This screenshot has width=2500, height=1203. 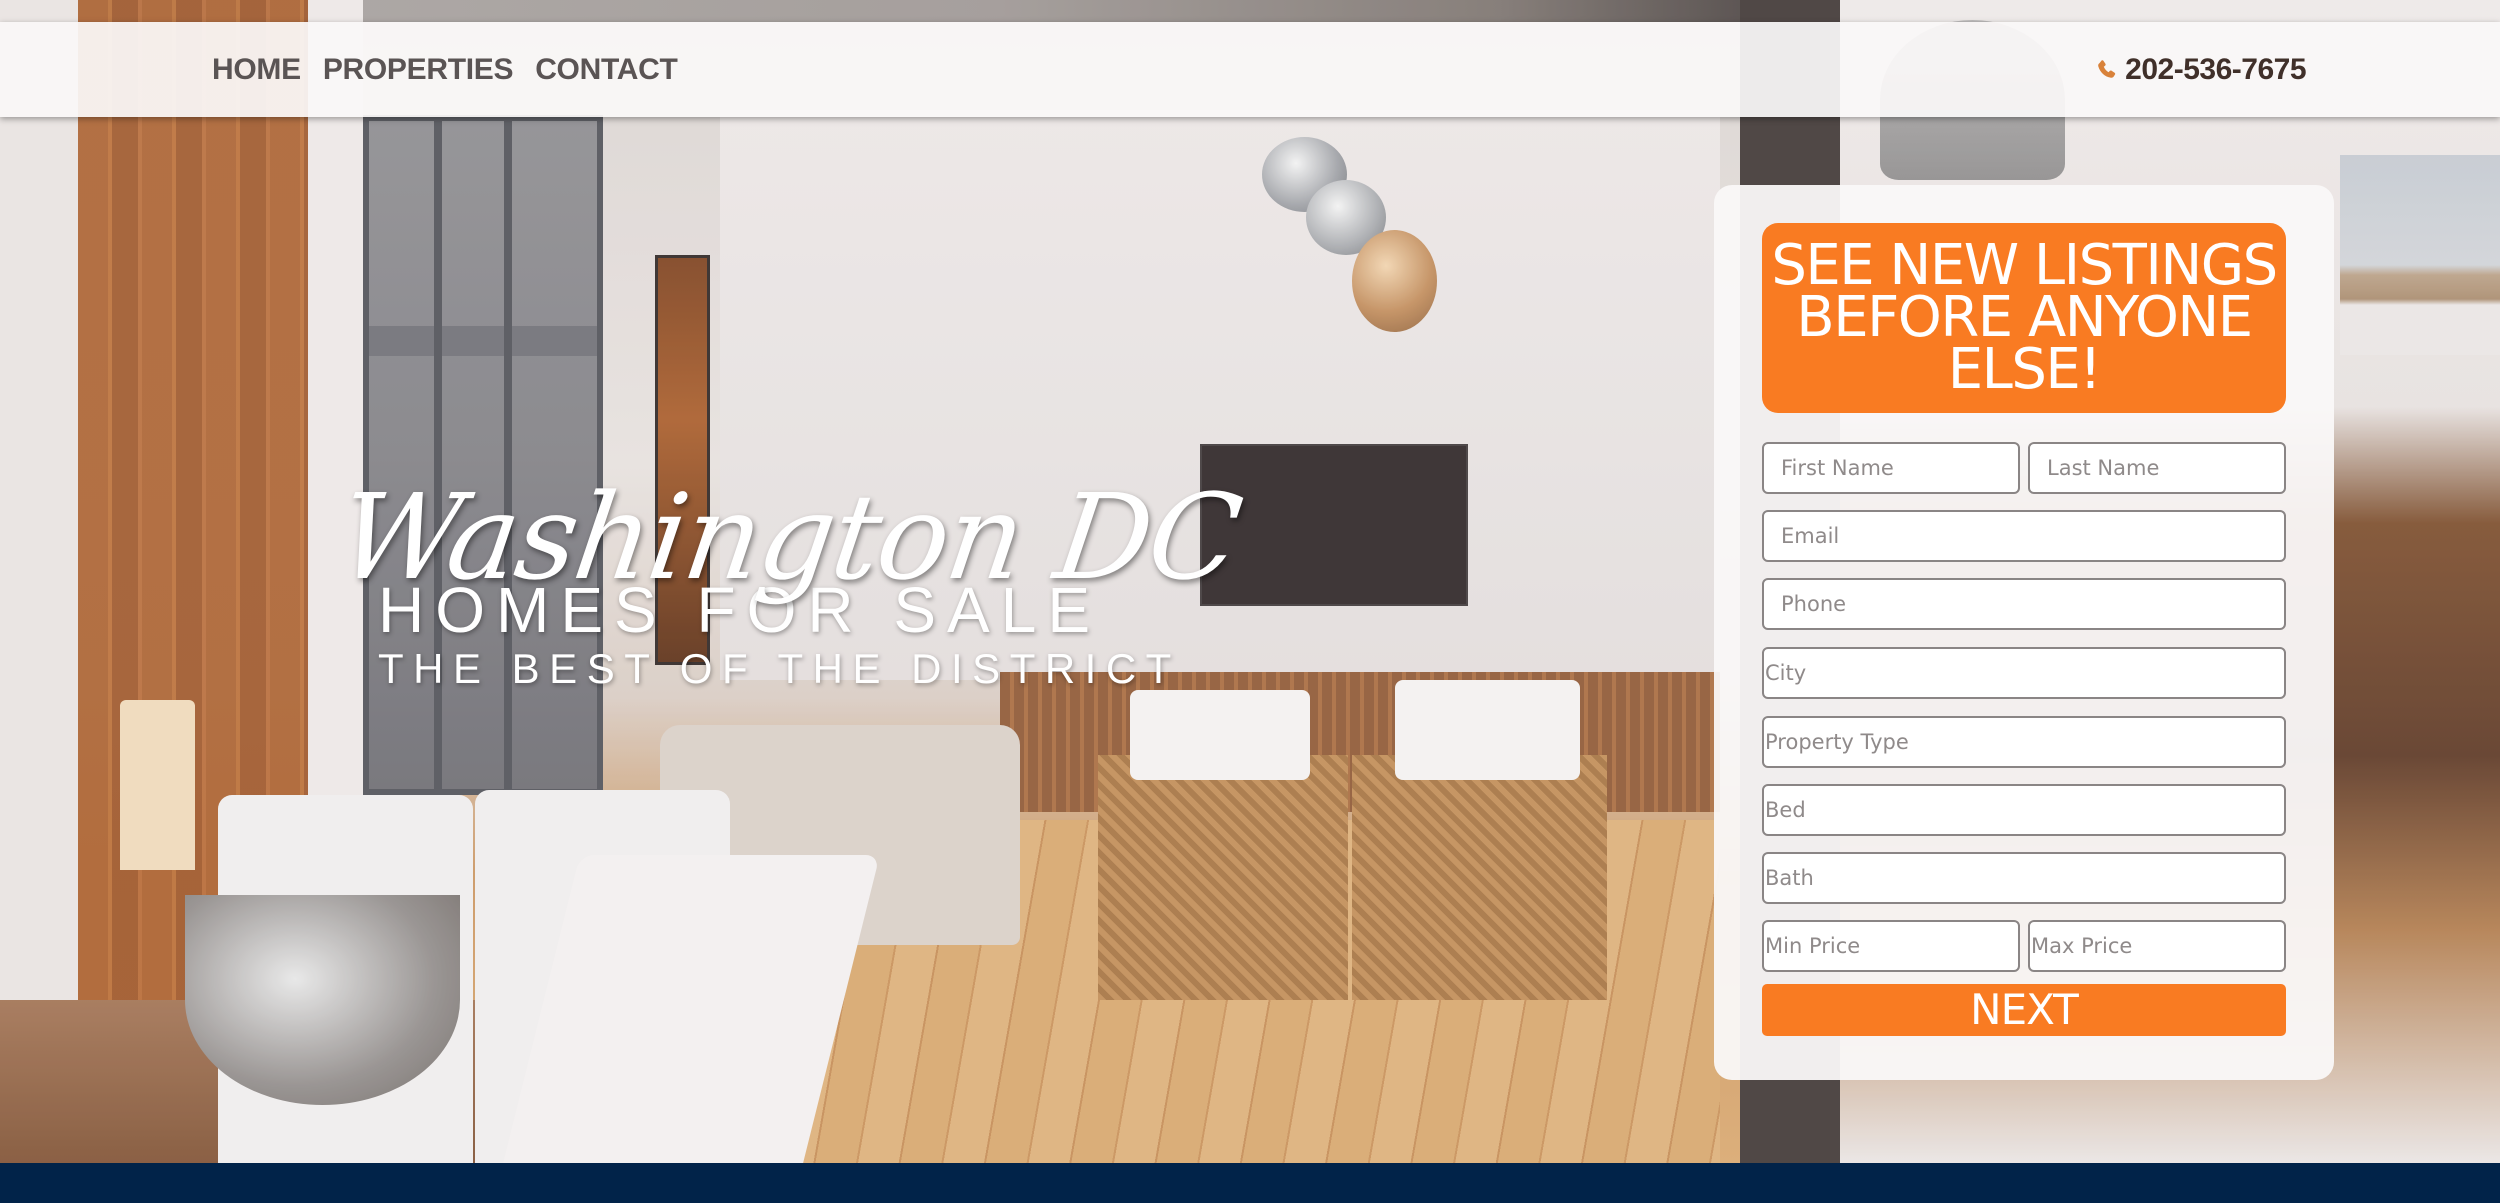 I want to click on phone-input, so click(x=2024, y=604).